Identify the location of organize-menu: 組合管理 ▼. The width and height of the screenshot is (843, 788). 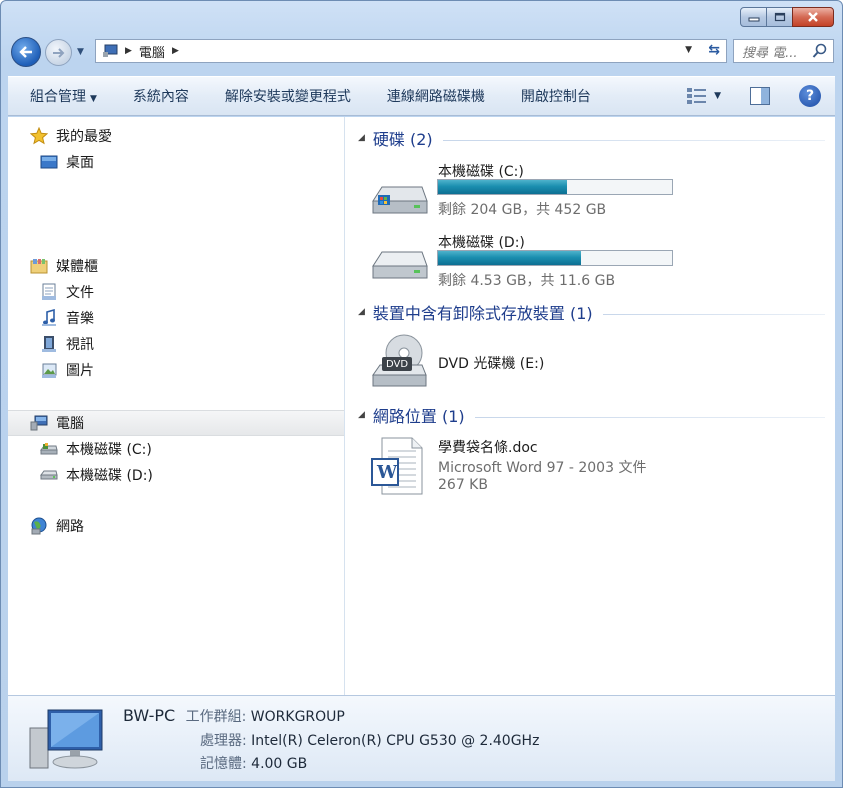
(61, 96).